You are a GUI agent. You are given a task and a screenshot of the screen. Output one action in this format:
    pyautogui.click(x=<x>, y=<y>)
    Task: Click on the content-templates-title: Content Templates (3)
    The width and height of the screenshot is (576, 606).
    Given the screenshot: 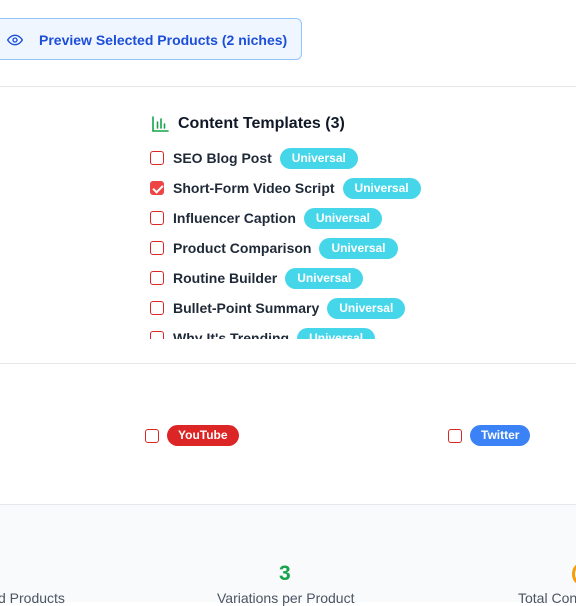 What is the action you would take?
    pyautogui.click(x=261, y=123)
    